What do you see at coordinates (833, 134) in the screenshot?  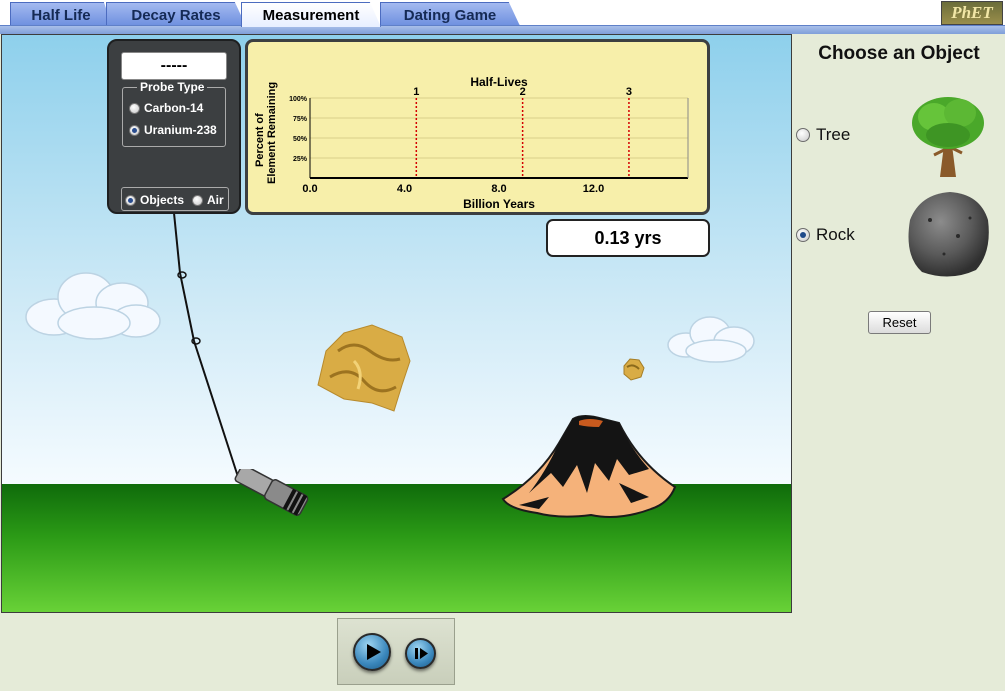 I see `object-option-label: Tree` at bounding box center [833, 134].